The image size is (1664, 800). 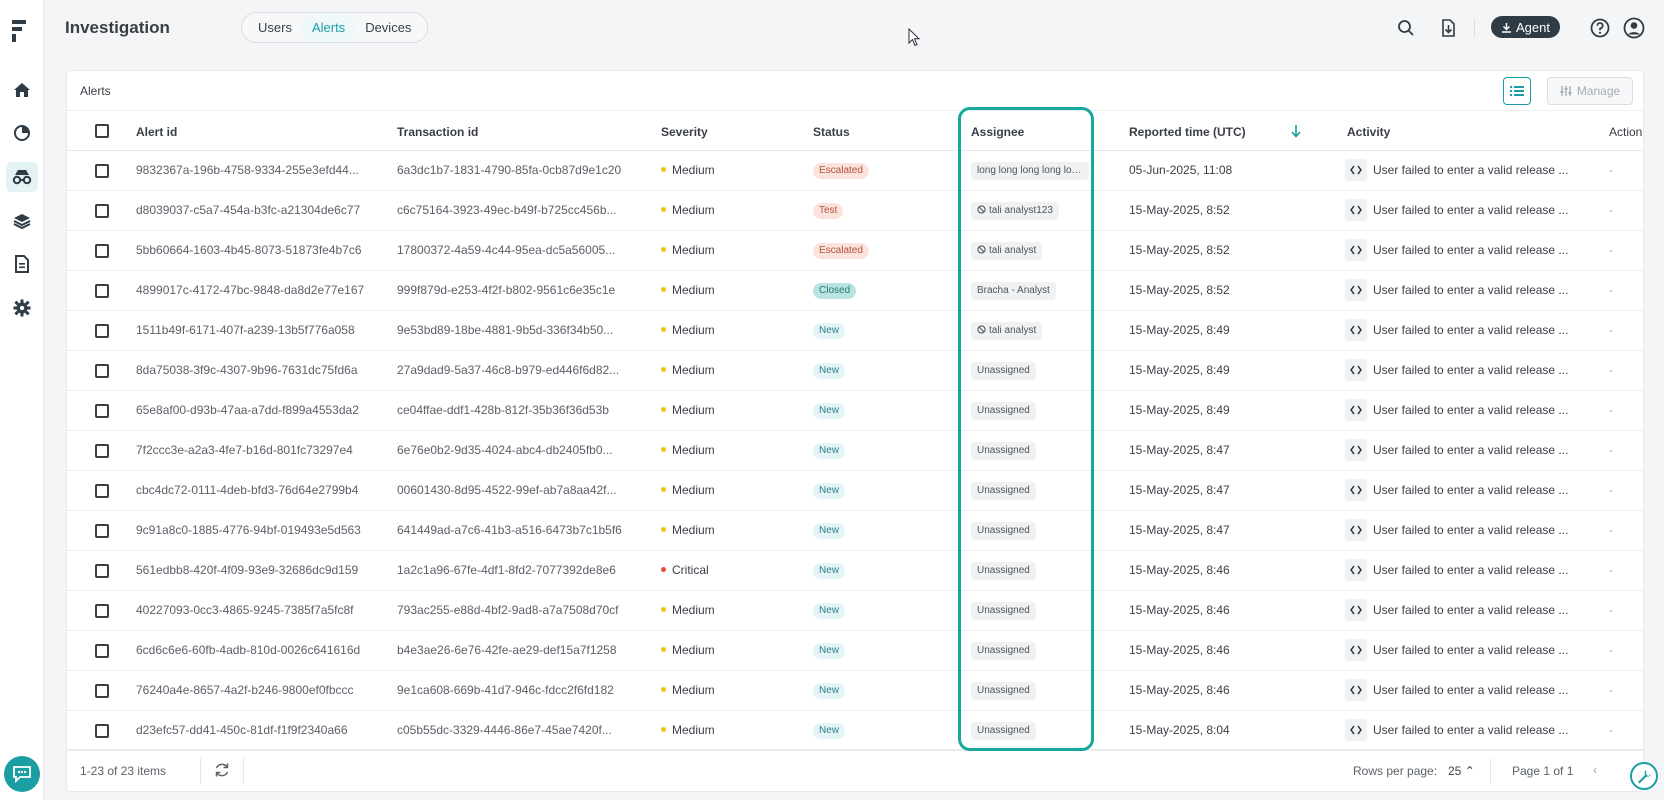 What do you see at coordinates (1015, 210) in the screenshot?
I see `assignee-chip: tali analyst123` at bounding box center [1015, 210].